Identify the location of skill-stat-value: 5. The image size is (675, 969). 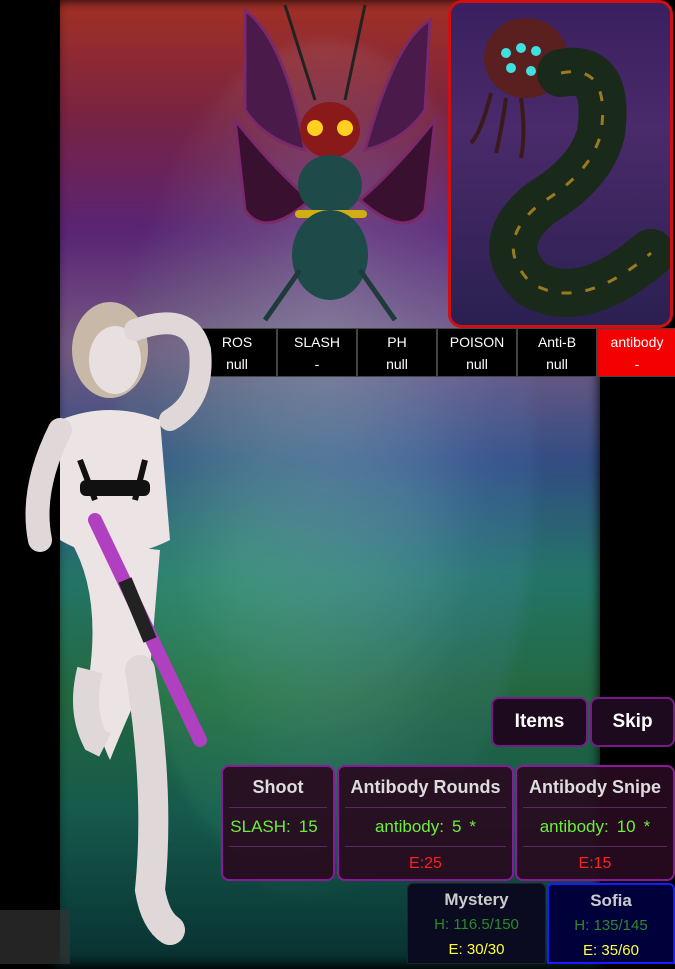
(456, 826).